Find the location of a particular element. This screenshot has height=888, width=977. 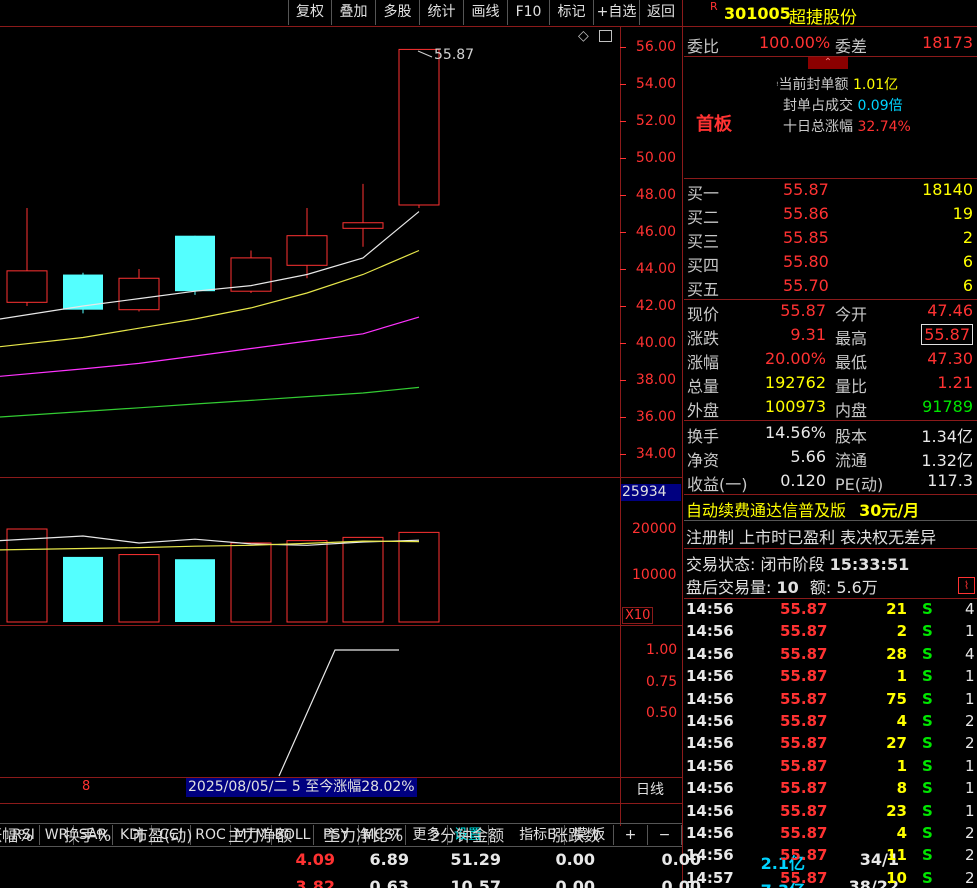

window-toggle-icon is located at coordinates (605, 36).